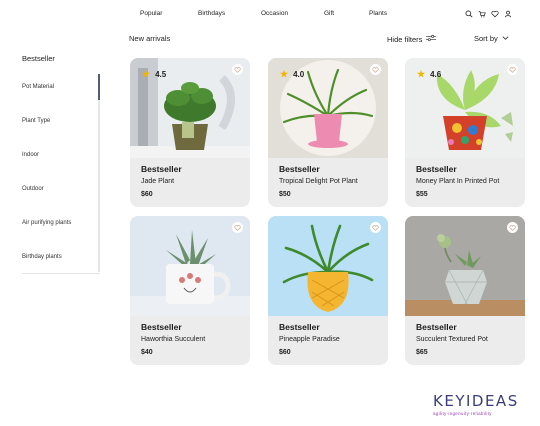 The width and height of the screenshot is (540, 426). Describe the element at coordinates (476, 401) in the screenshot. I see `brand-name: KEYIDEAS` at that location.